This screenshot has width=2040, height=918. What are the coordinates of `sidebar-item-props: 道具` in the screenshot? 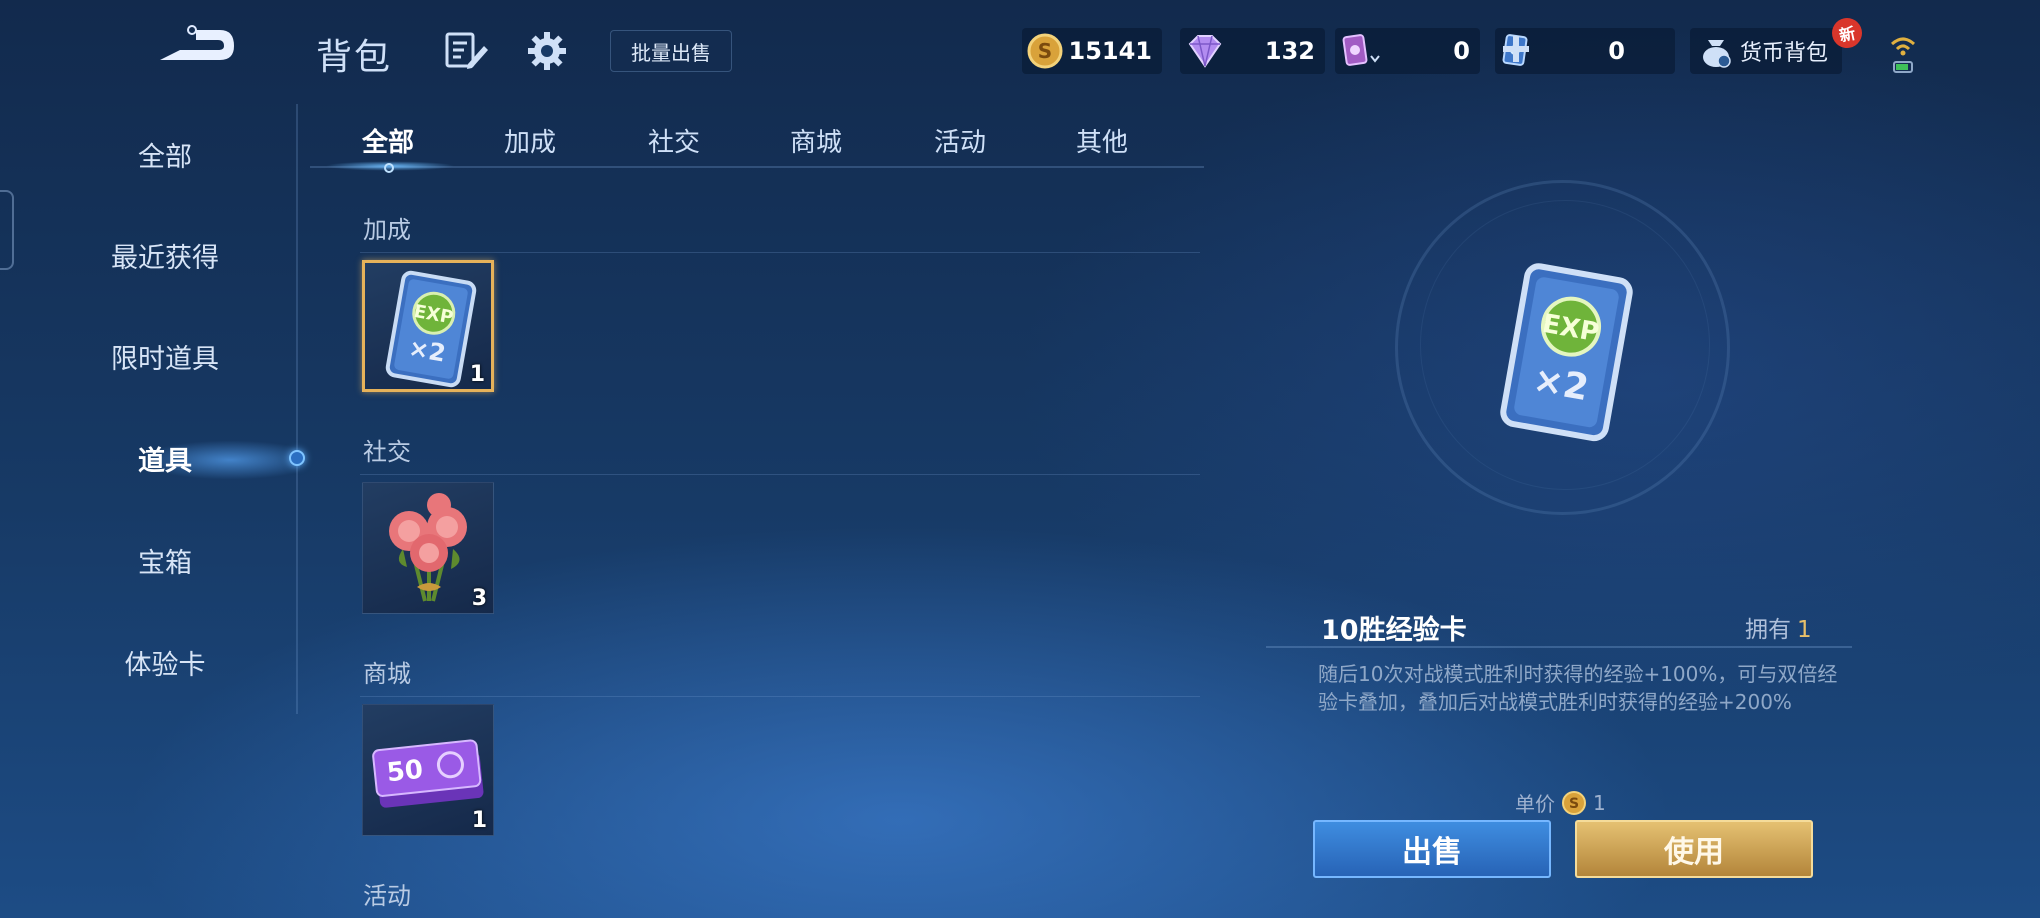 It's located at (165, 458).